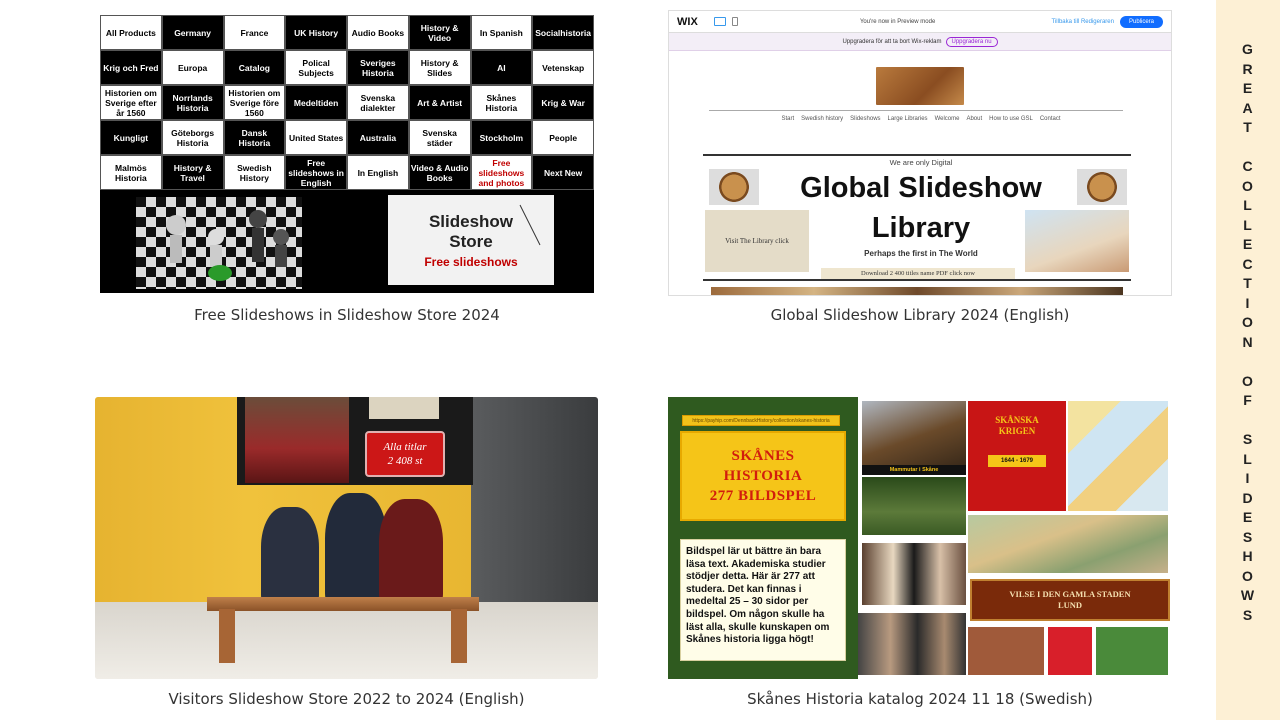 The image size is (1280, 720). I want to click on skanska-krigen-title: SKÅNSKA KRIGEN, so click(1017, 426).